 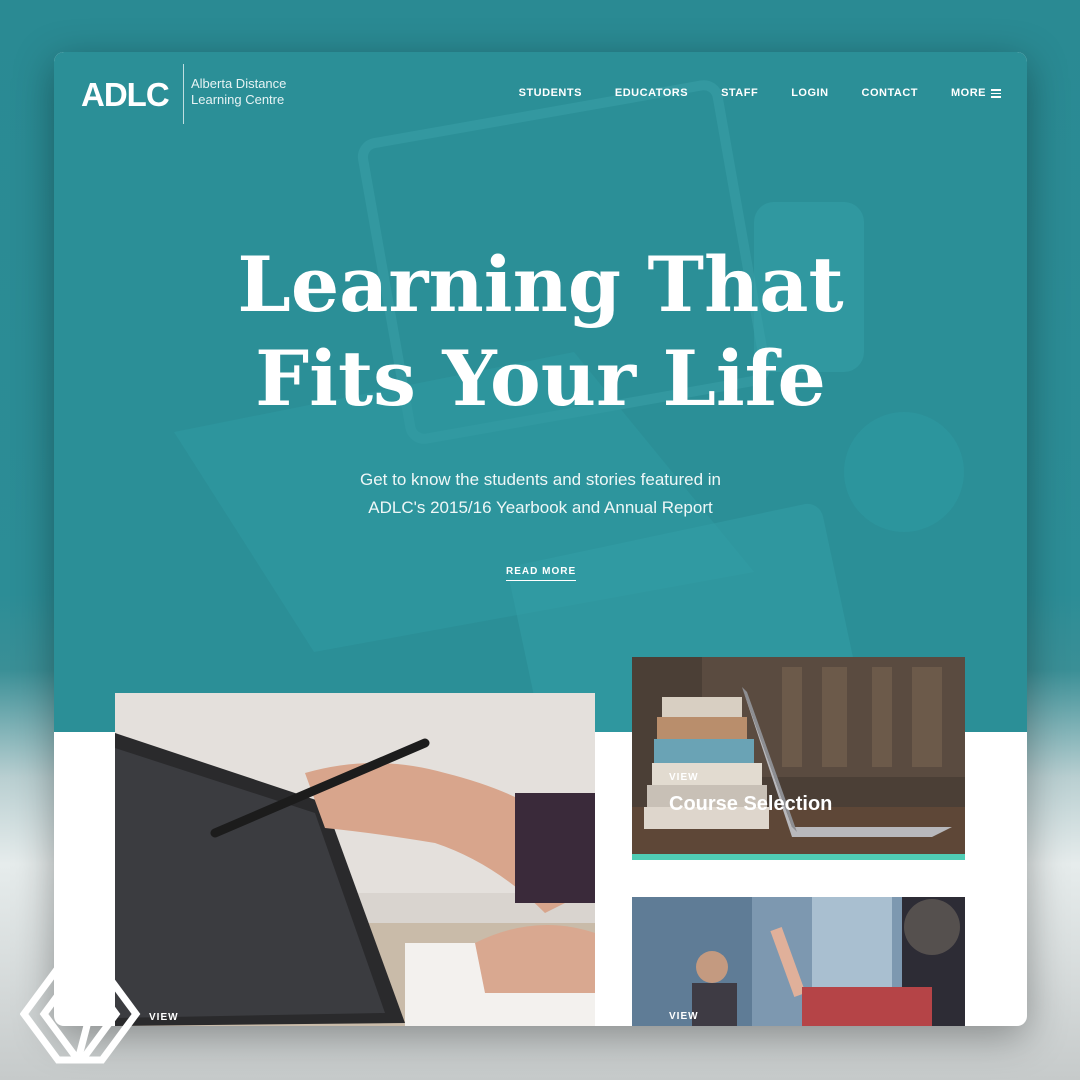 I want to click on tablet-stylus-photo, so click(x=355, y=859).